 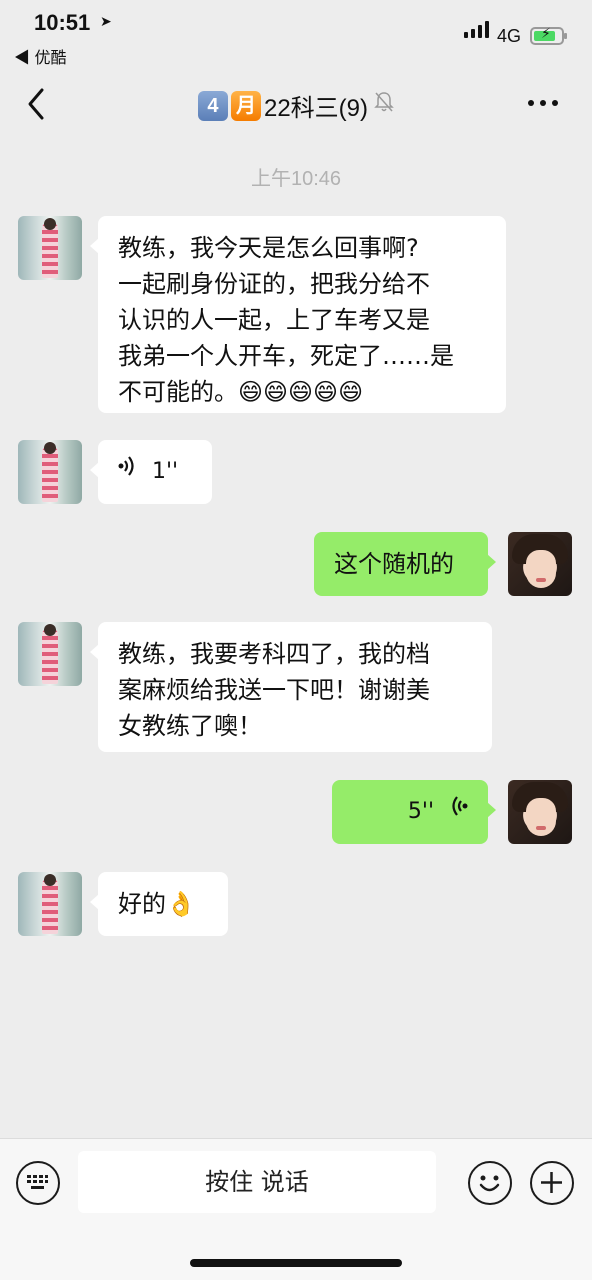 What do you see at coordinates (151, 472) in the screenshot?
I see `voice-message-bubble: 1''` at bounding box center [151, 472].